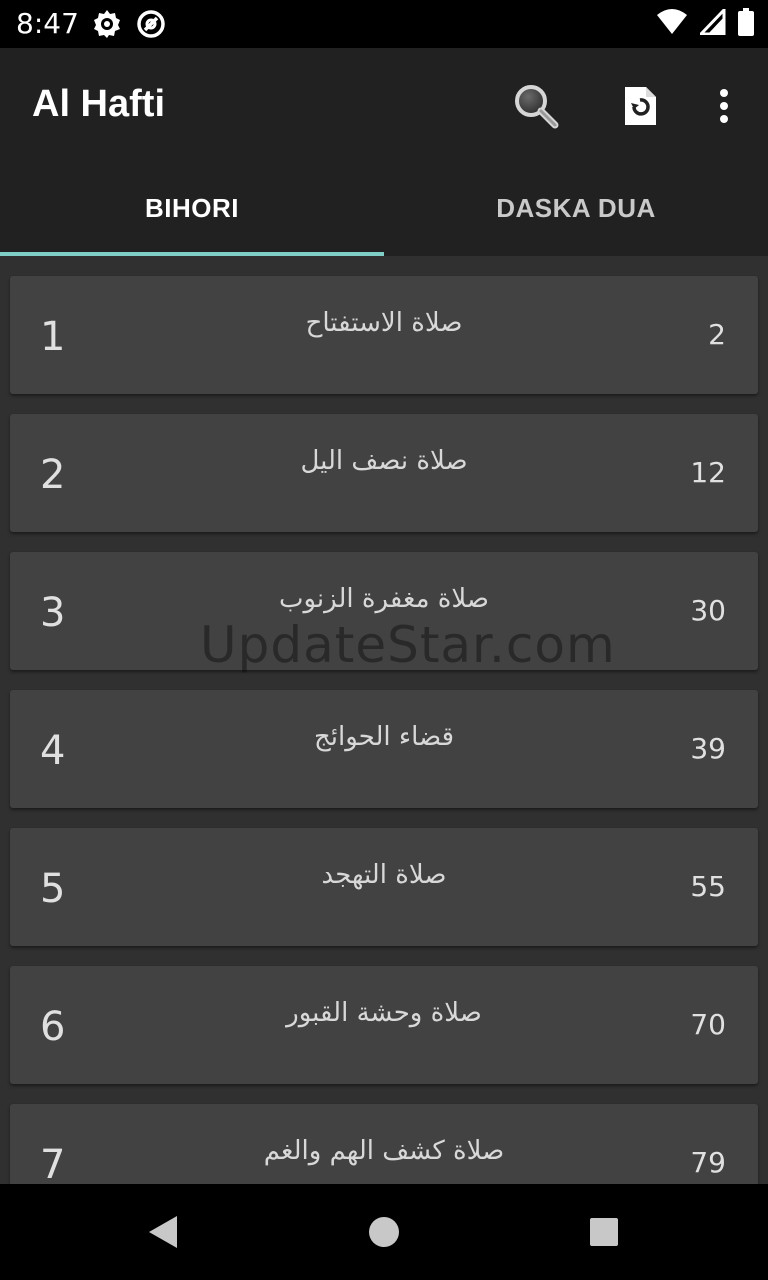 This screenshot has width=768, height=1280. What do you see at coordinates (53, 613) in the screenshot?
I see `item-index: 3` at bounding box center [53, 613].